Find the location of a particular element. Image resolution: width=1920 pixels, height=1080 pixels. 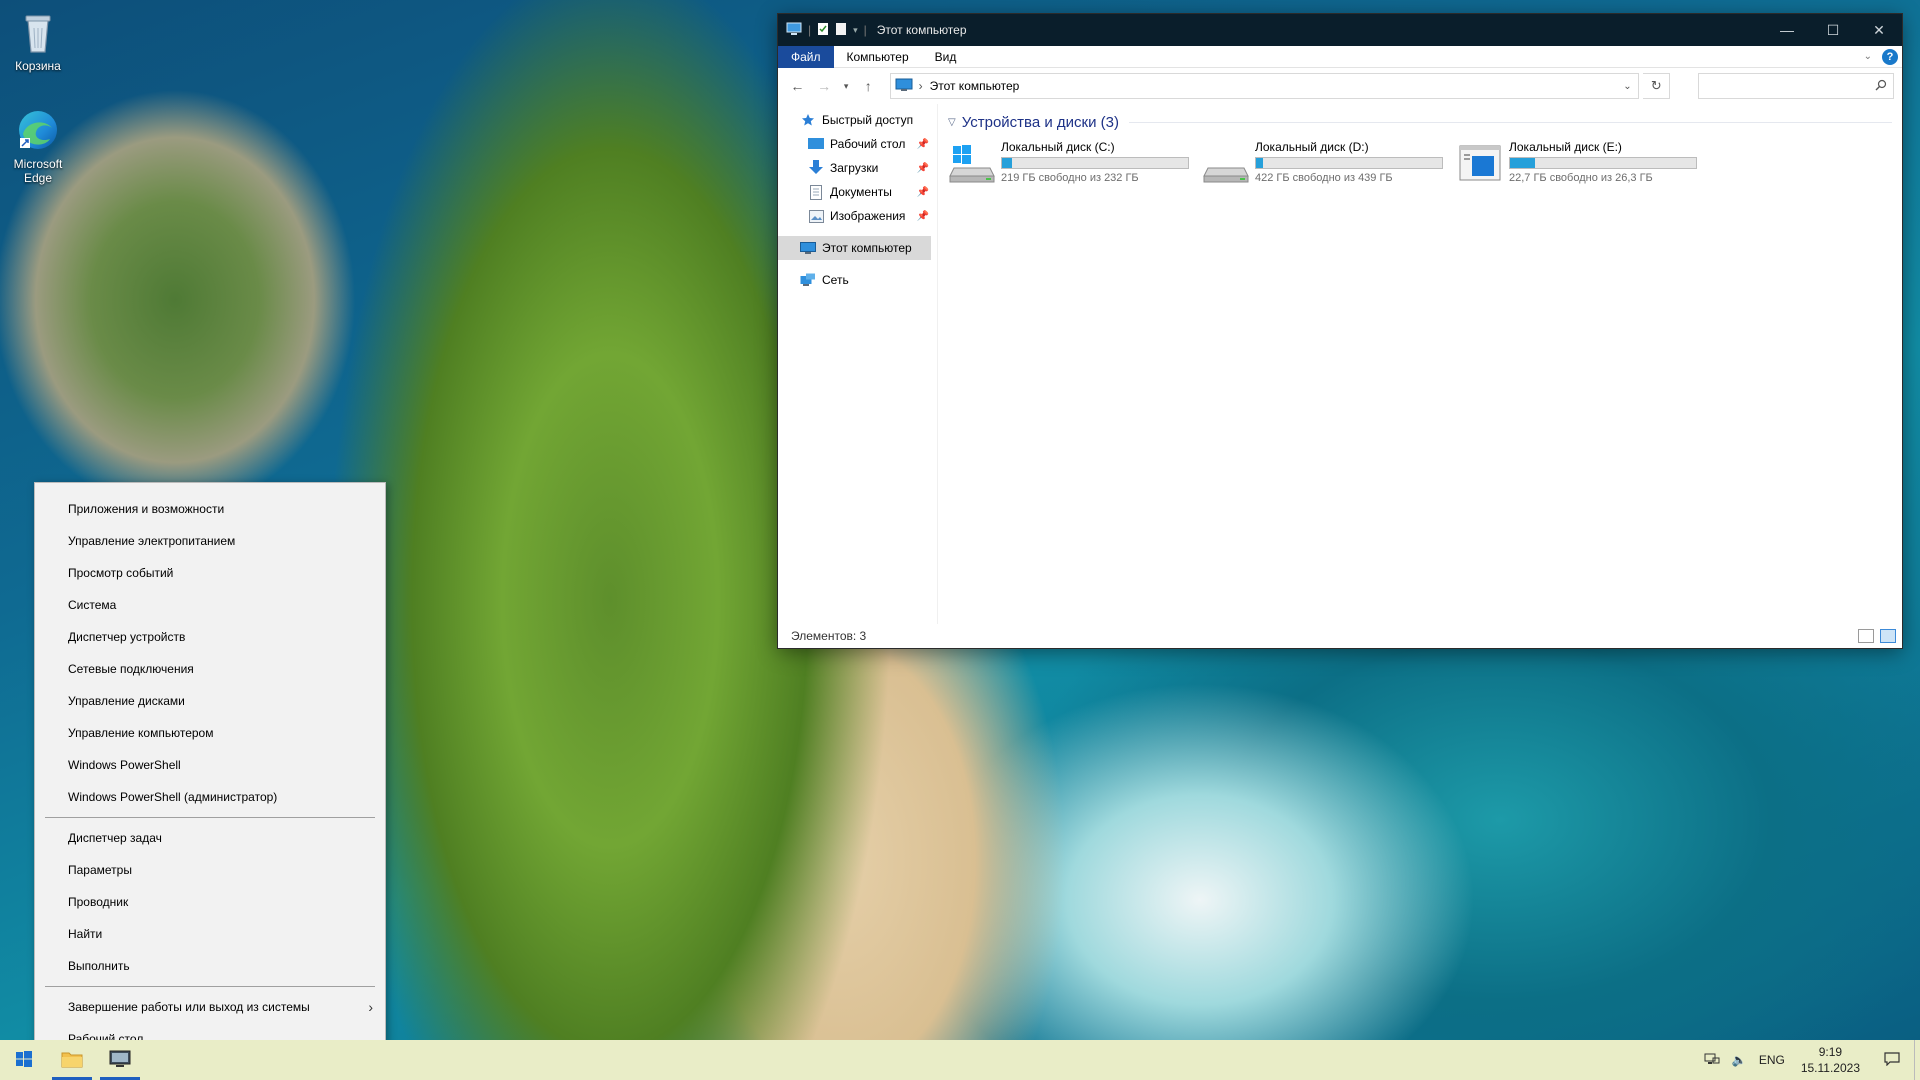

nav-label: Рабочий стол is located at coordinates (868, 144).